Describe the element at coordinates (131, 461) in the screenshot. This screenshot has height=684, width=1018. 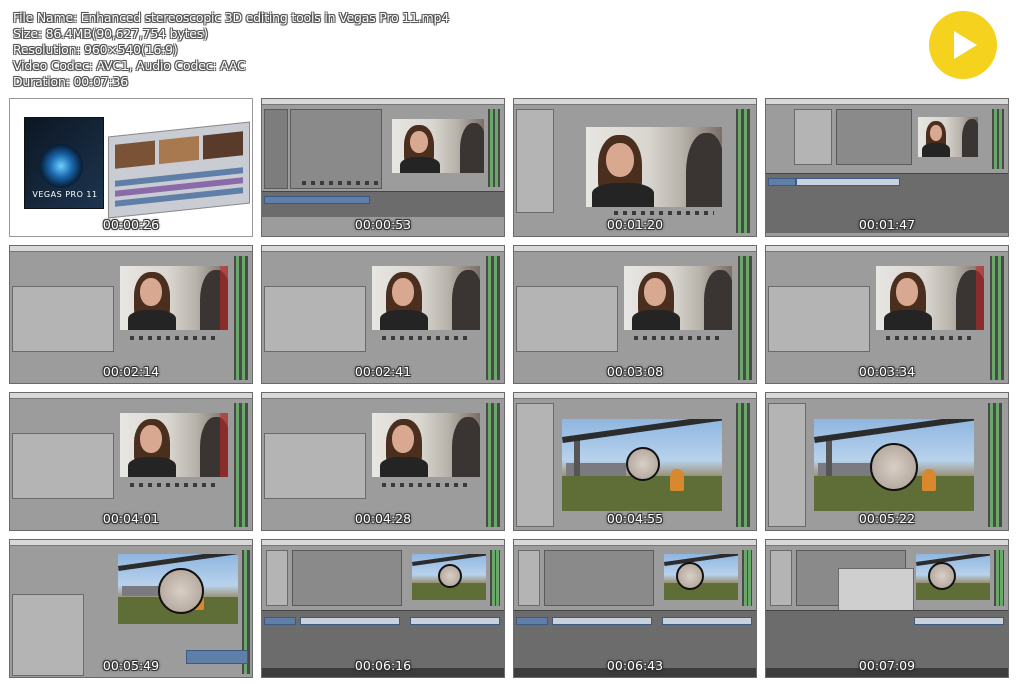
I see `thumbnail-9: 00:04:01` at that location.